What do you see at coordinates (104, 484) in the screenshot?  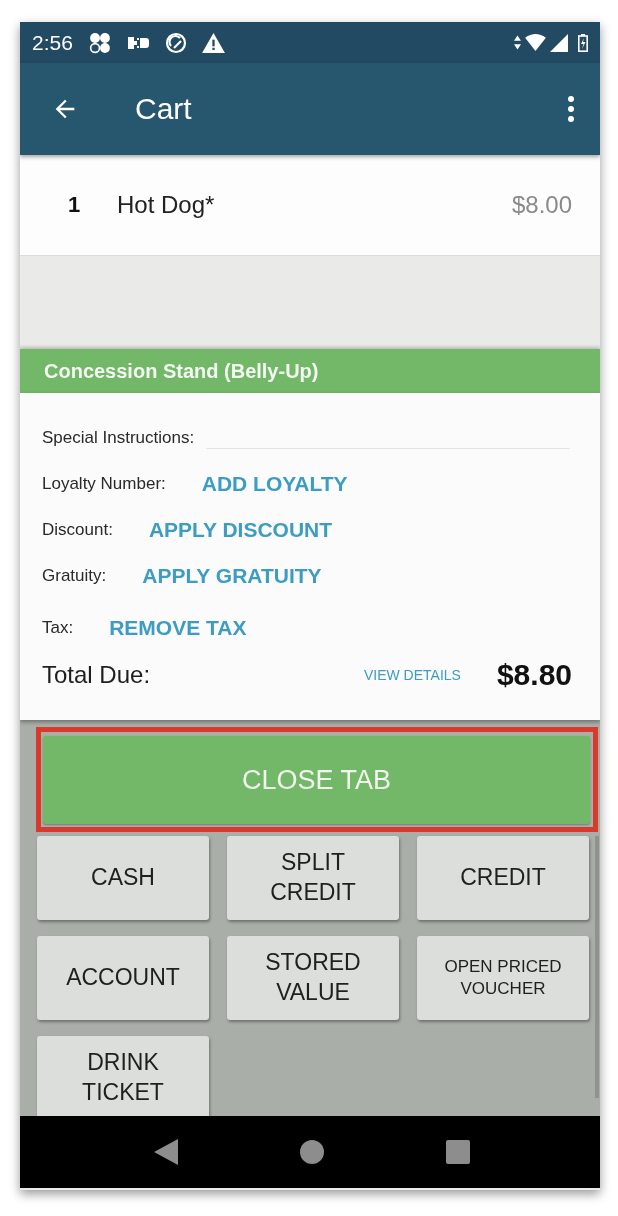 I see `field-label: Loyalty Number:` at bounding box center [104, 484].